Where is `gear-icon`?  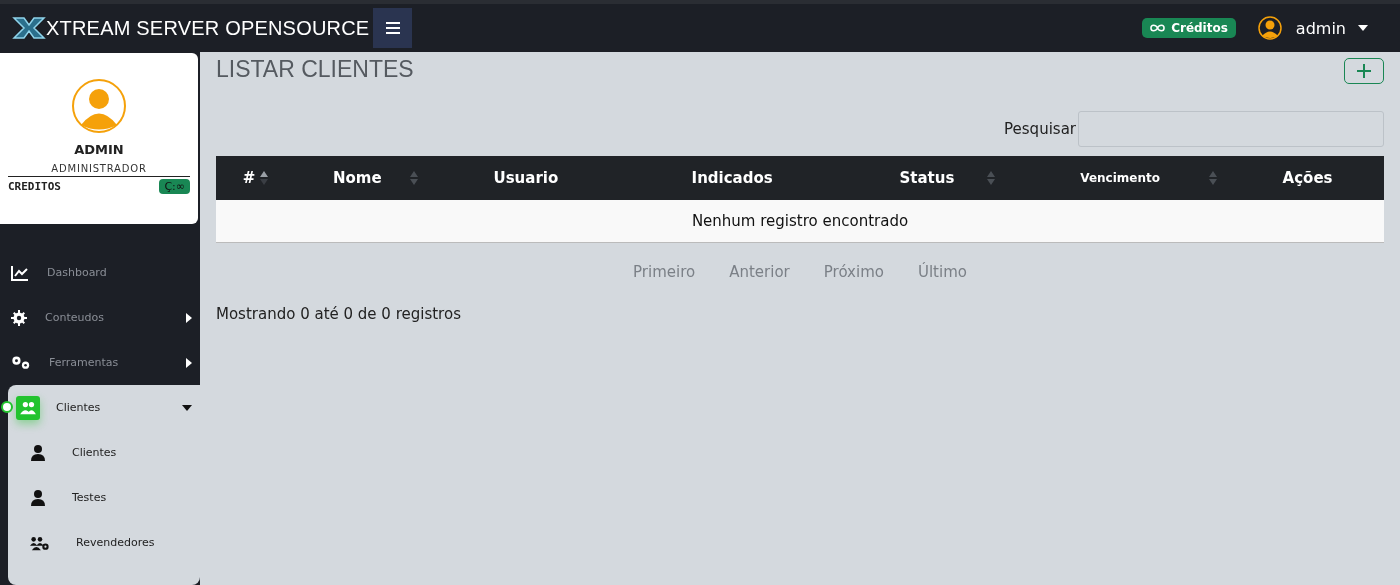 gear-icon is located at coordinates (19, 317).